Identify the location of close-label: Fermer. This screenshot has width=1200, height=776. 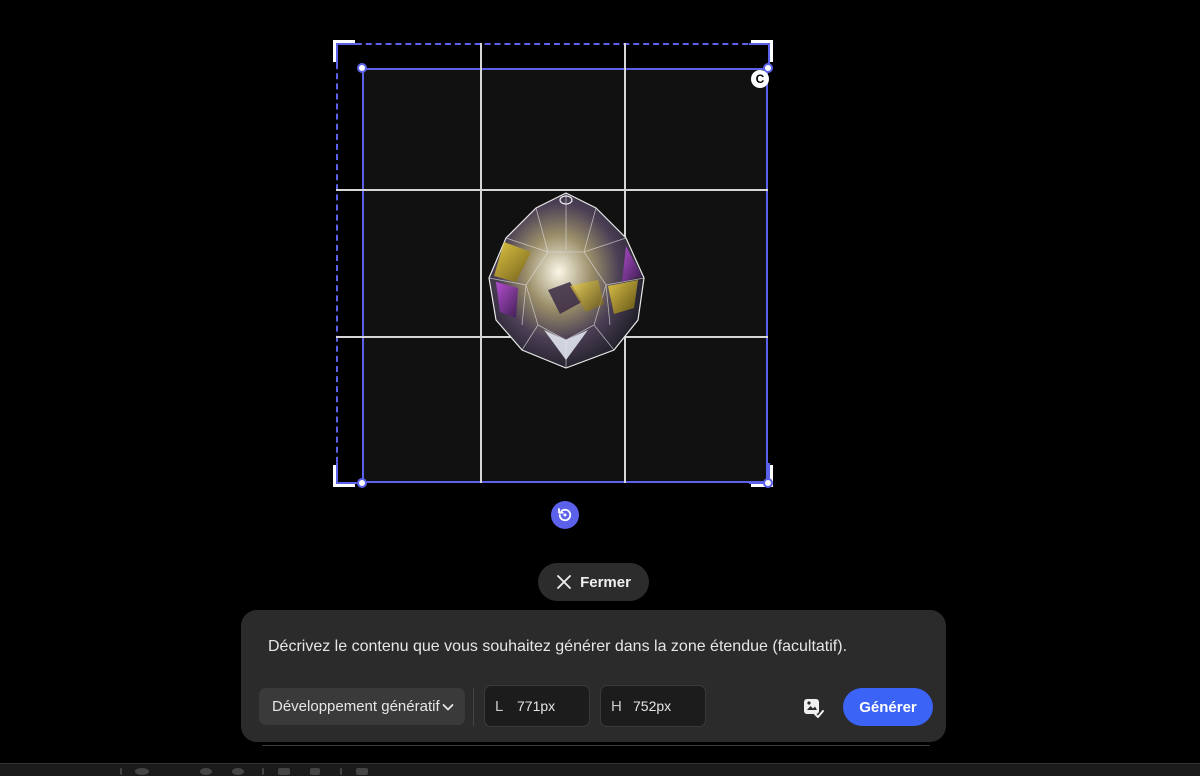
(605, 582).